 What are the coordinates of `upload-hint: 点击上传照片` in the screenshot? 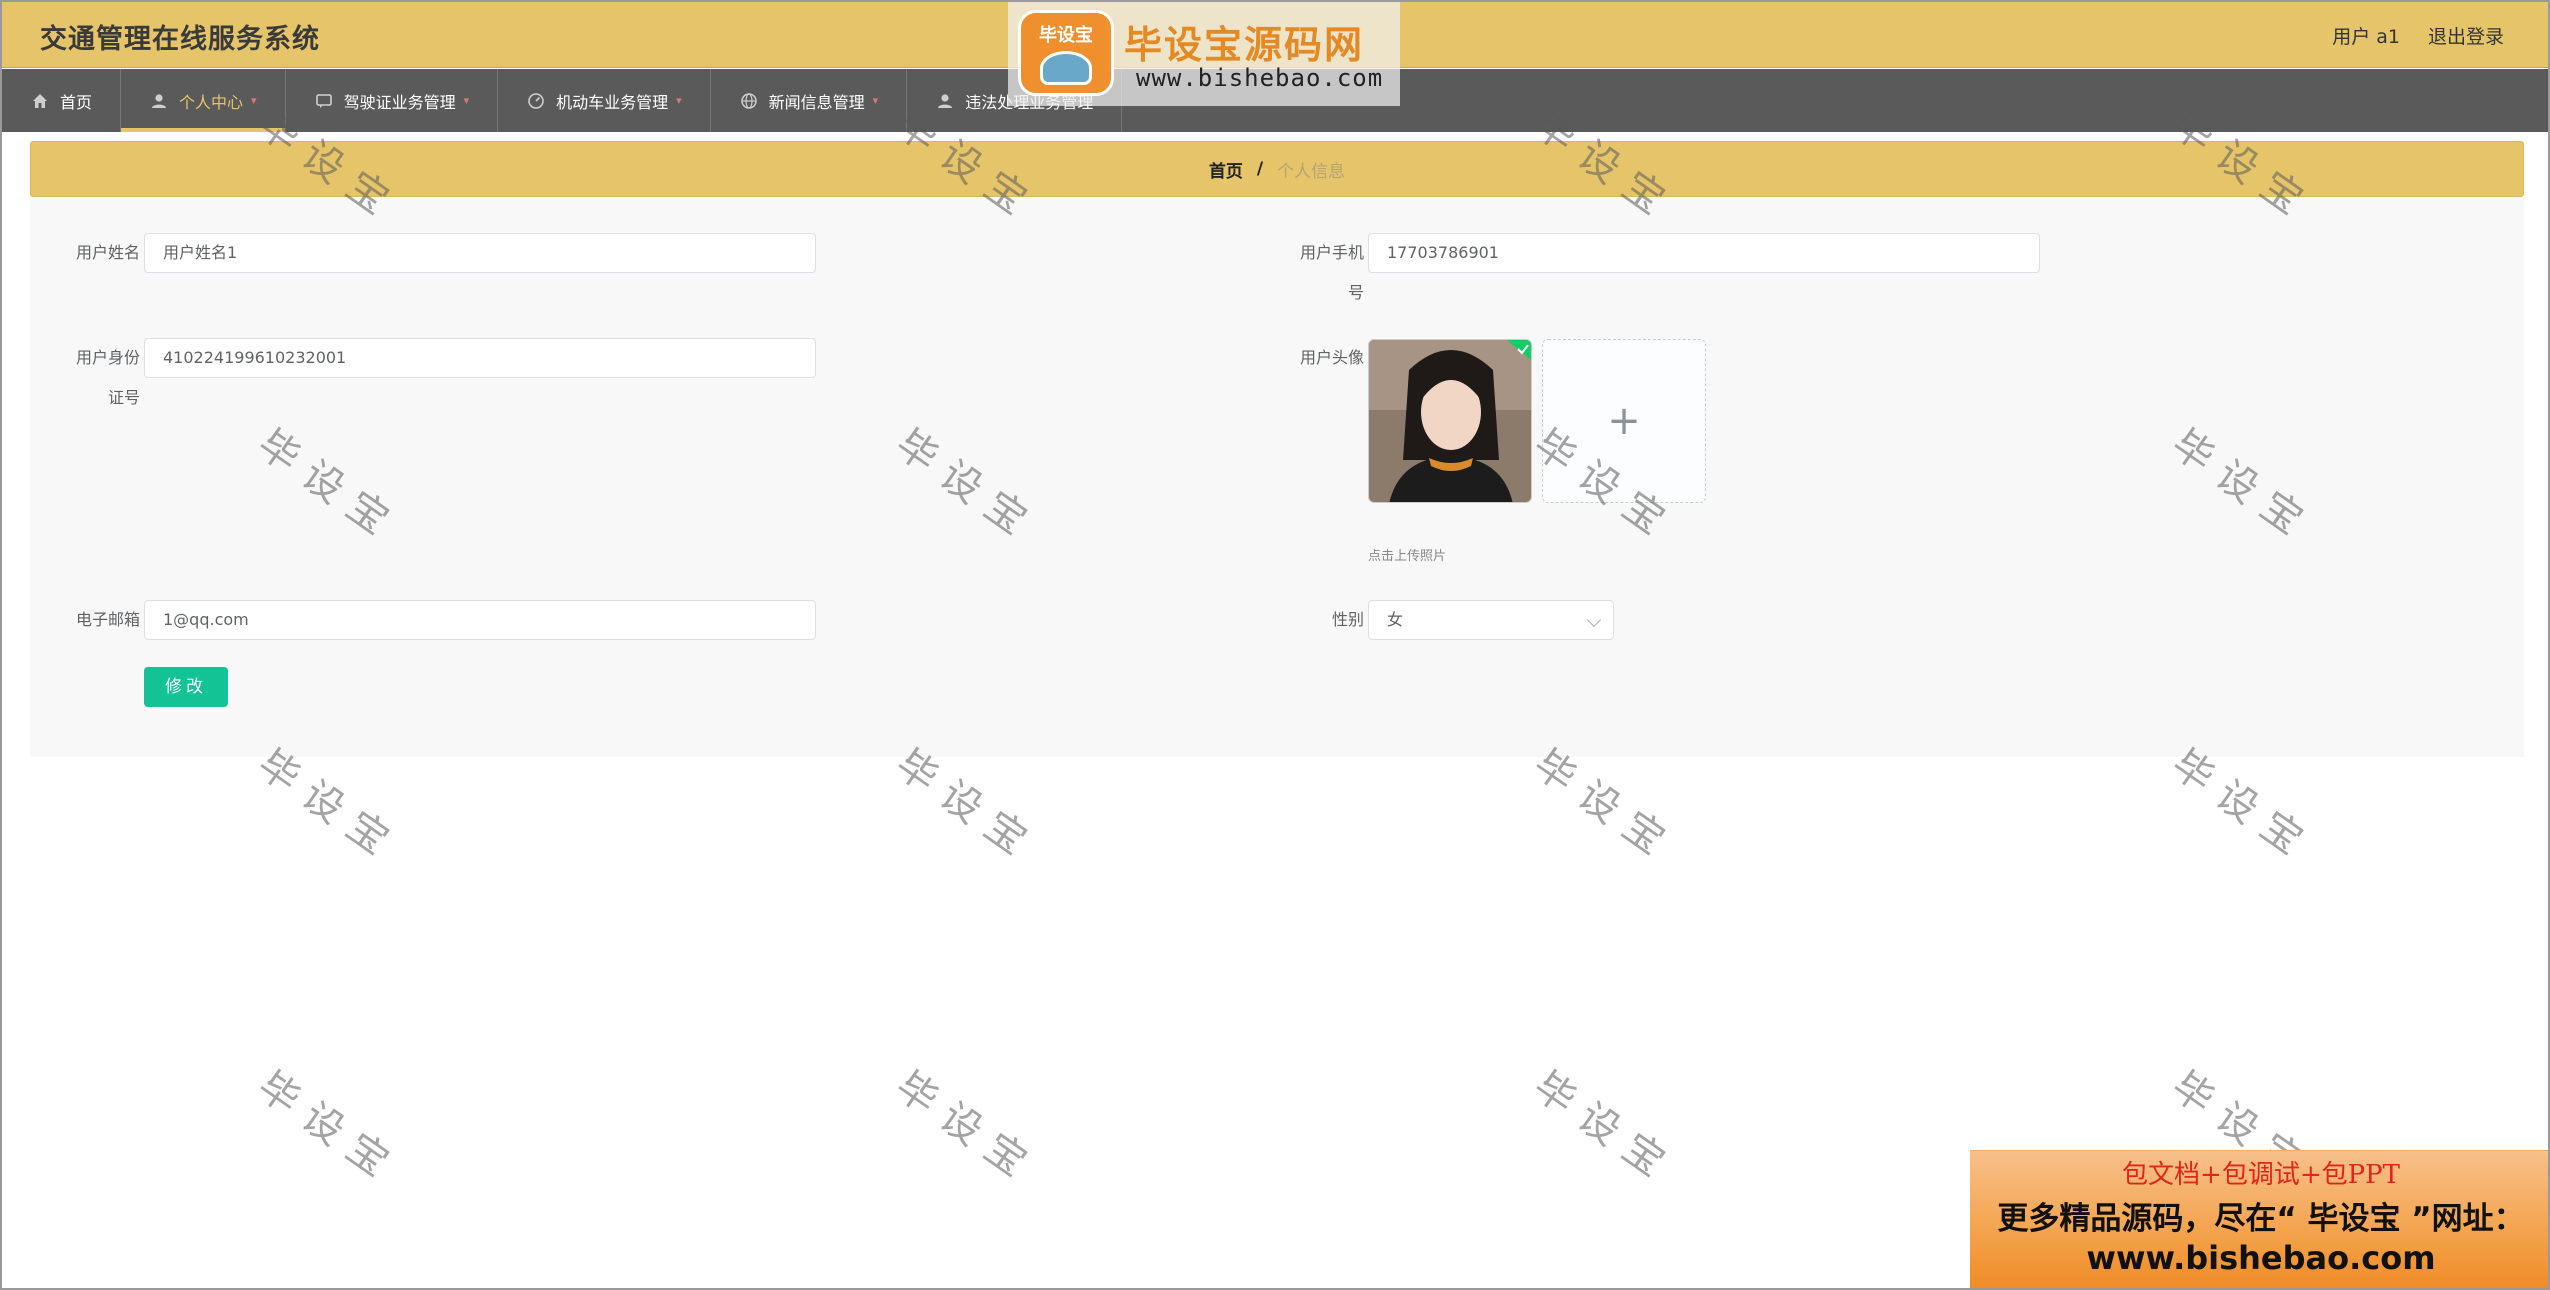 It's located at (1407, 556).